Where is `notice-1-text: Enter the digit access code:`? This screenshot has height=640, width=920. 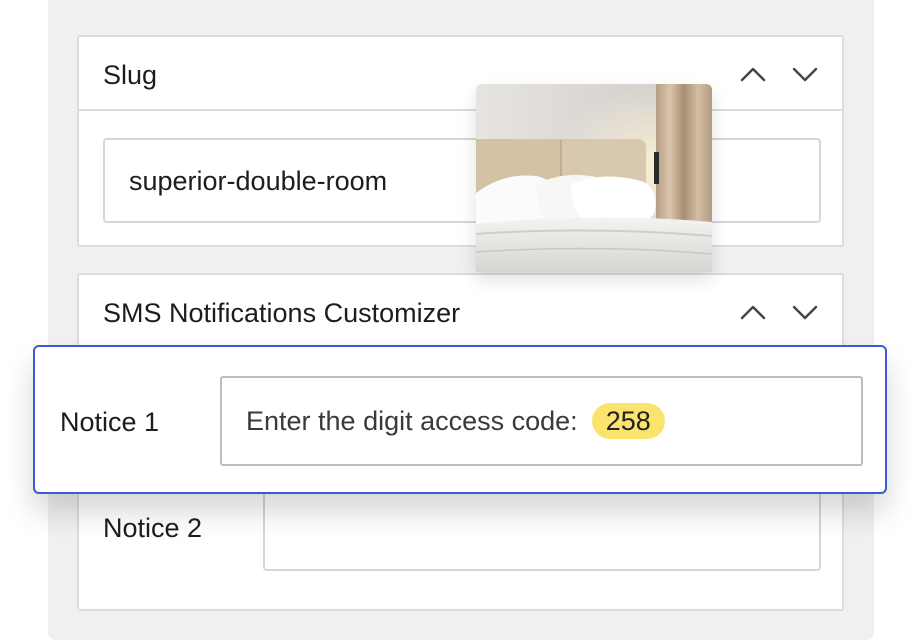
notice-1-text: Enter the digit access code: is located at coordinates (412, 420).